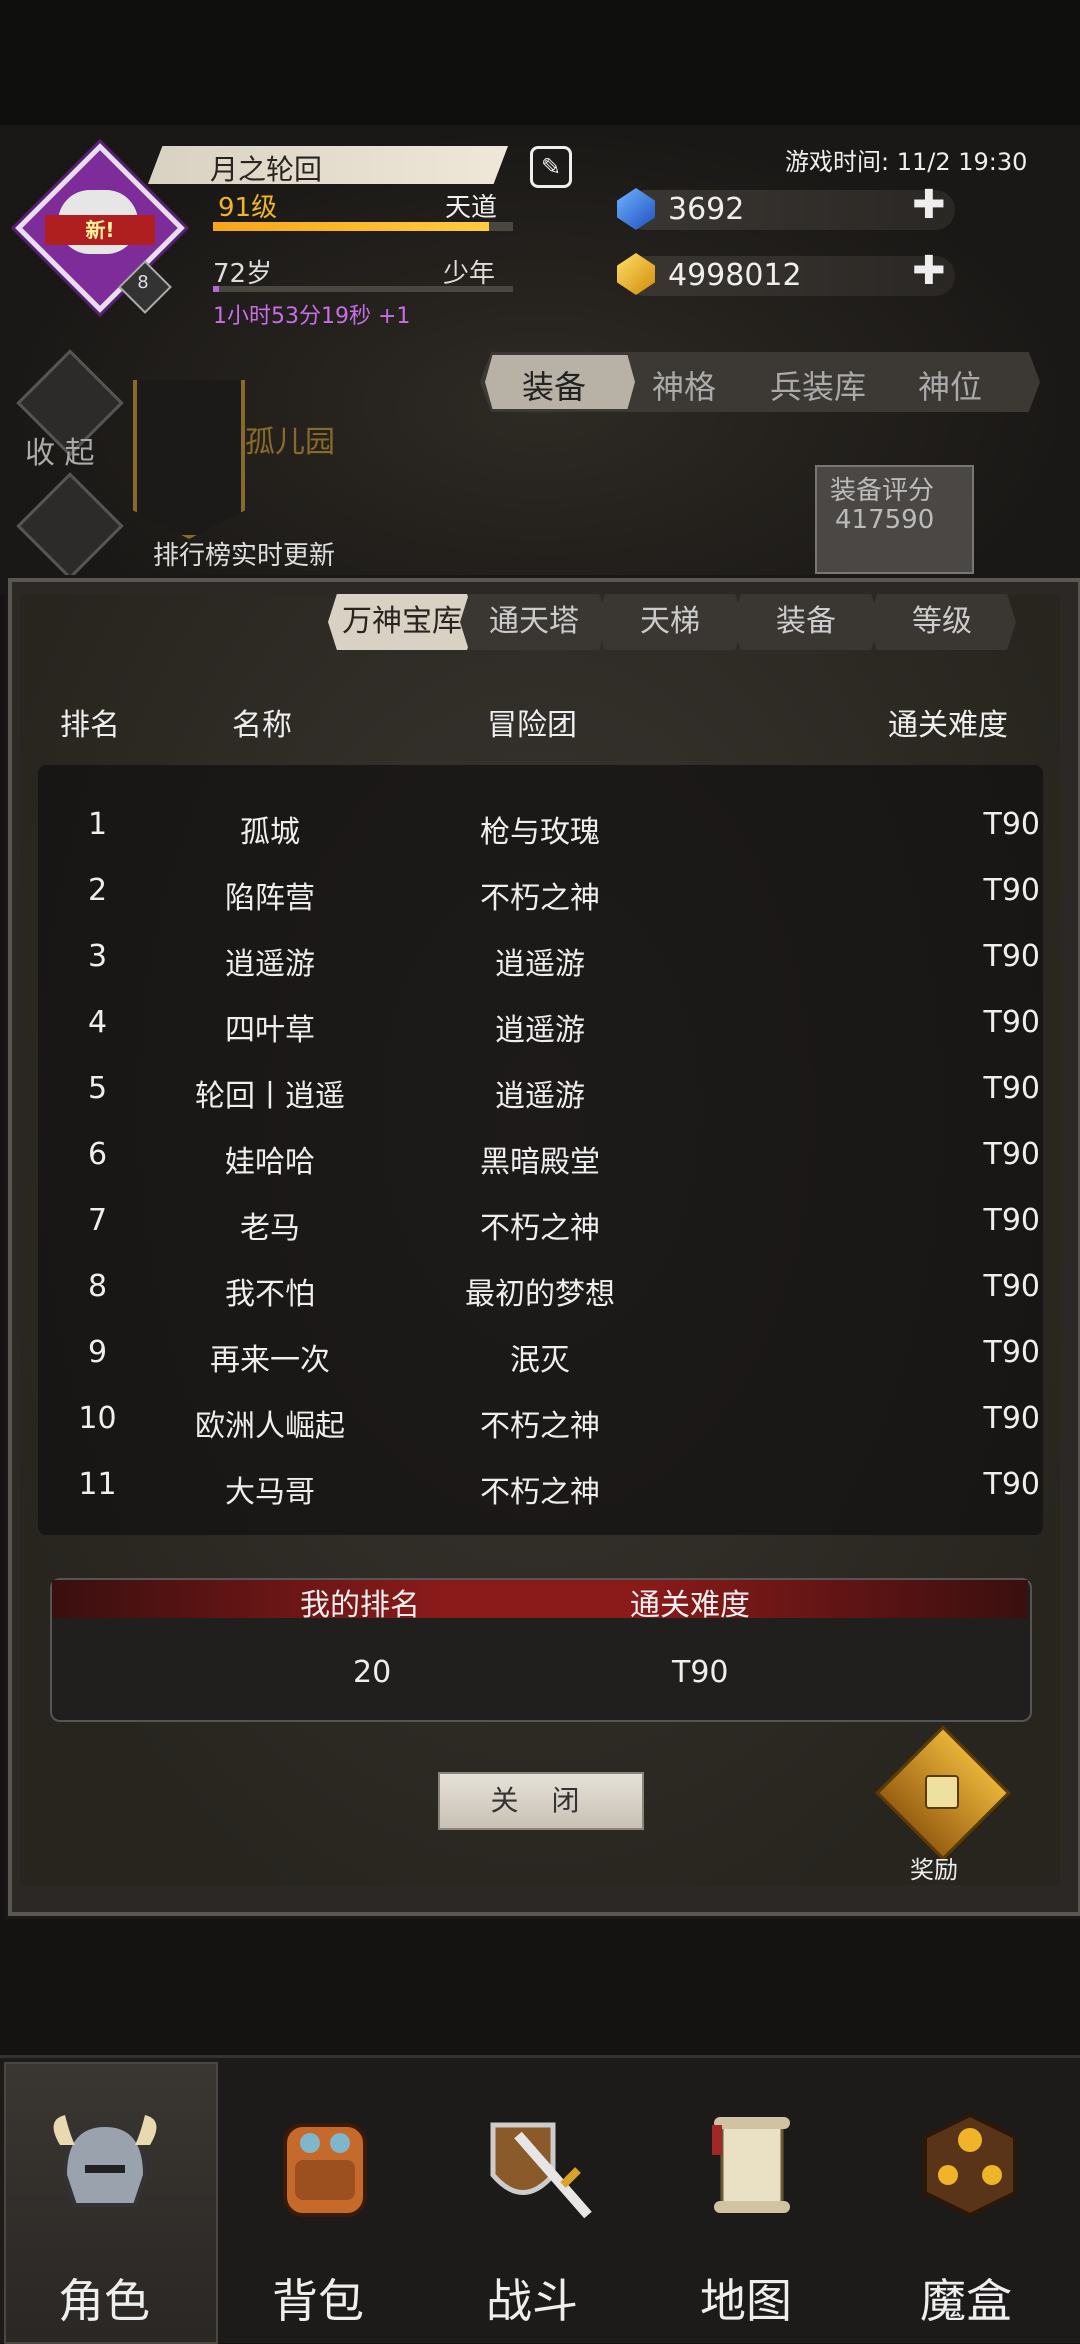  I want to click on nav-map-label: 地图, so click(746, 2298).